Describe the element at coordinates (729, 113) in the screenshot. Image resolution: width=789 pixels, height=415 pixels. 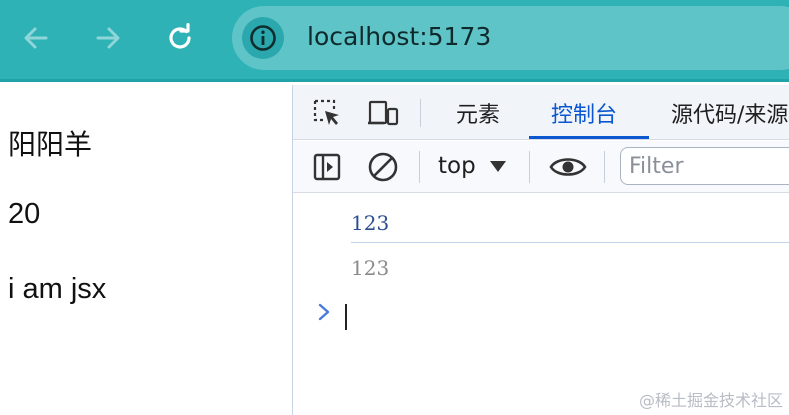
I see `tab-sources: 源代码/来源` at that location.